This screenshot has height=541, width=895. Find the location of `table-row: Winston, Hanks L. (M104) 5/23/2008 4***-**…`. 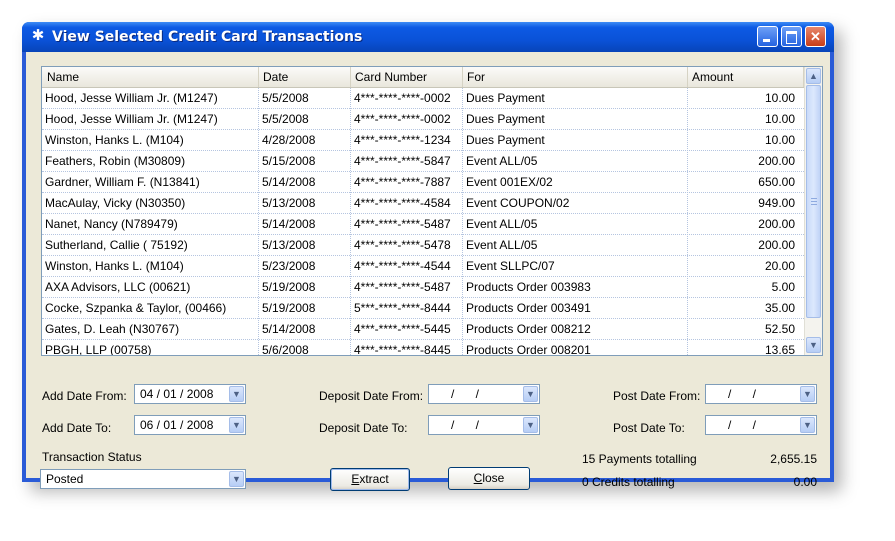

table-row: Winston, Hanks L. (M104) 5/23/2008 4***-**… is located at coordinates (423, 266).